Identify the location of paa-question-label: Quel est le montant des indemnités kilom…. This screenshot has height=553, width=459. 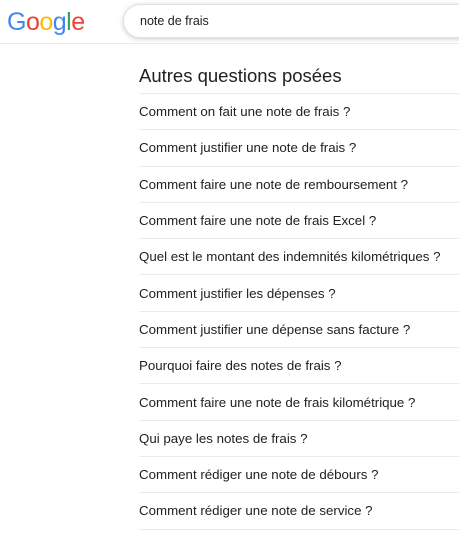
(290, 257).